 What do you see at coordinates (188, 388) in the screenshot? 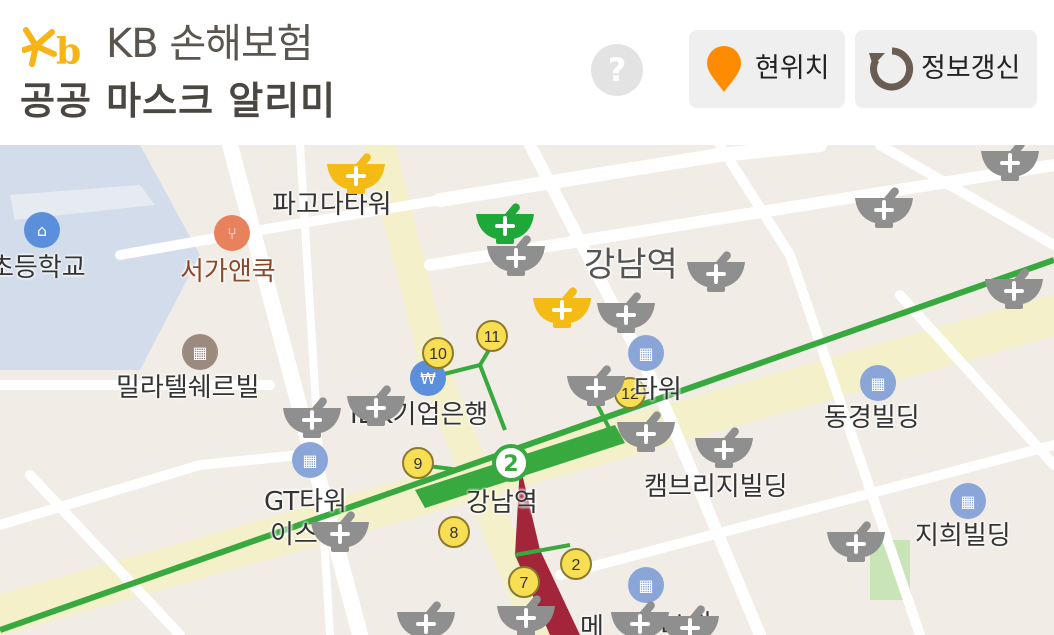
I see `map-place-label: 밀라텔쉐르빌` at bounding box center [188, 388].